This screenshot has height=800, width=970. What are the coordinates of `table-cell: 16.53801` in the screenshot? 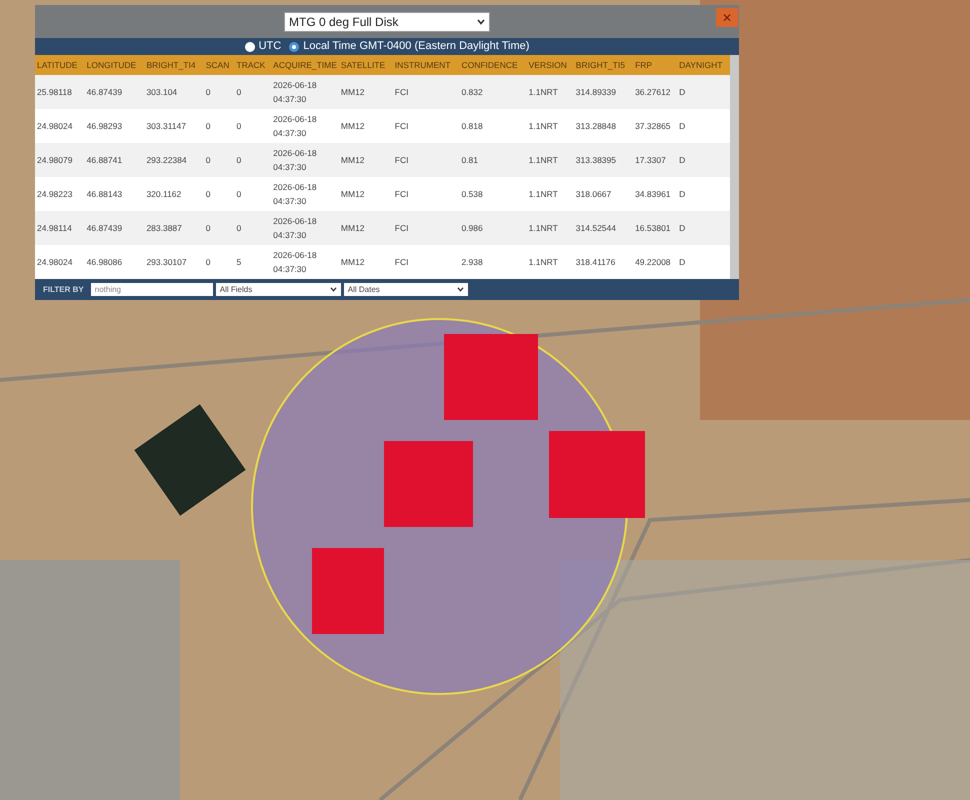 It's located at (655, 228).